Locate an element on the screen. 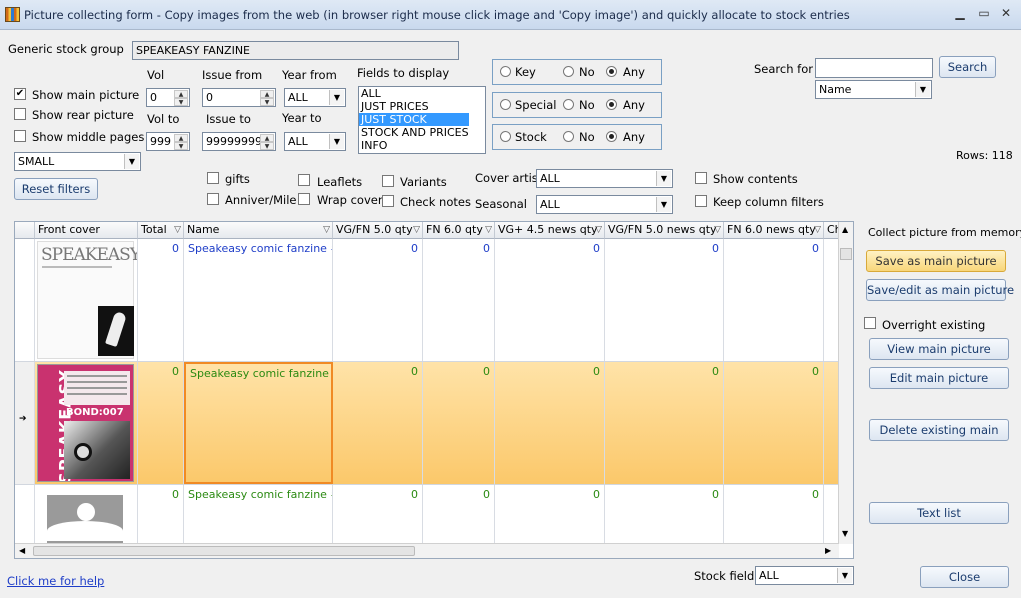 Image resolution: width=1021 pixels, height=598 pixels. row-selector is located at coordinates (25, 514).